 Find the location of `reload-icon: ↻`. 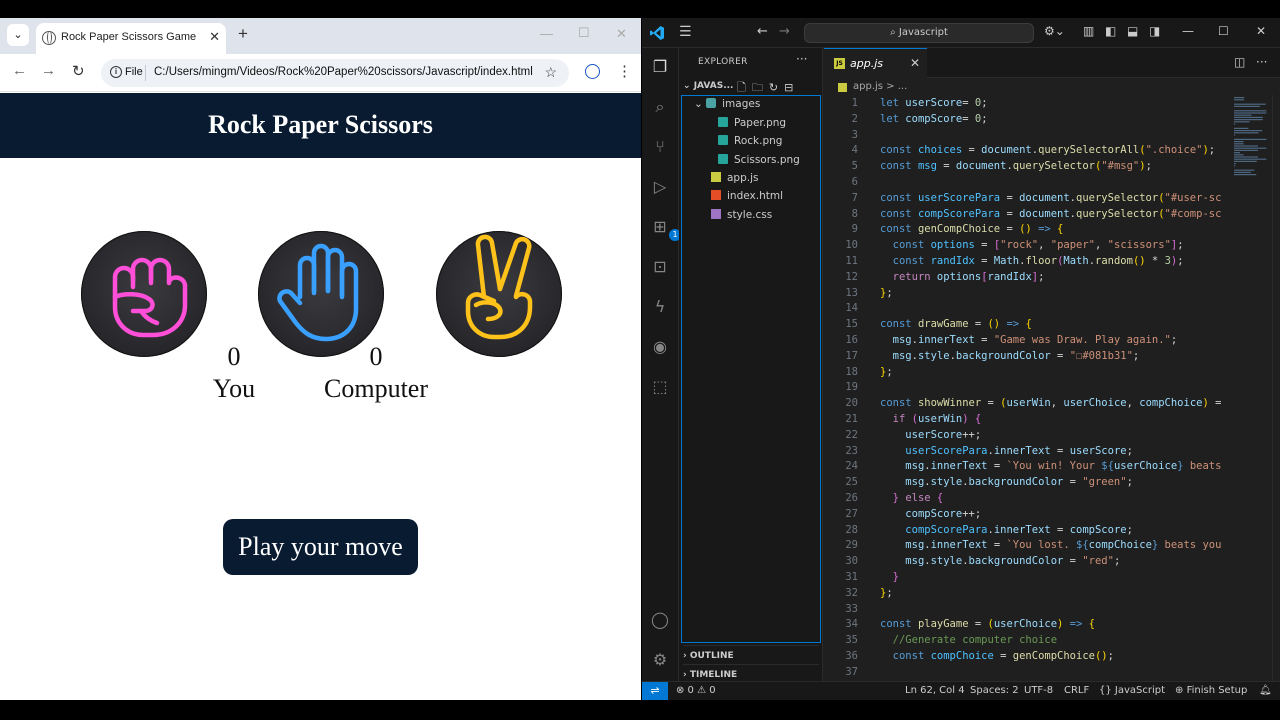

reload-icon: ↻ is located at coordinates (78, 71).